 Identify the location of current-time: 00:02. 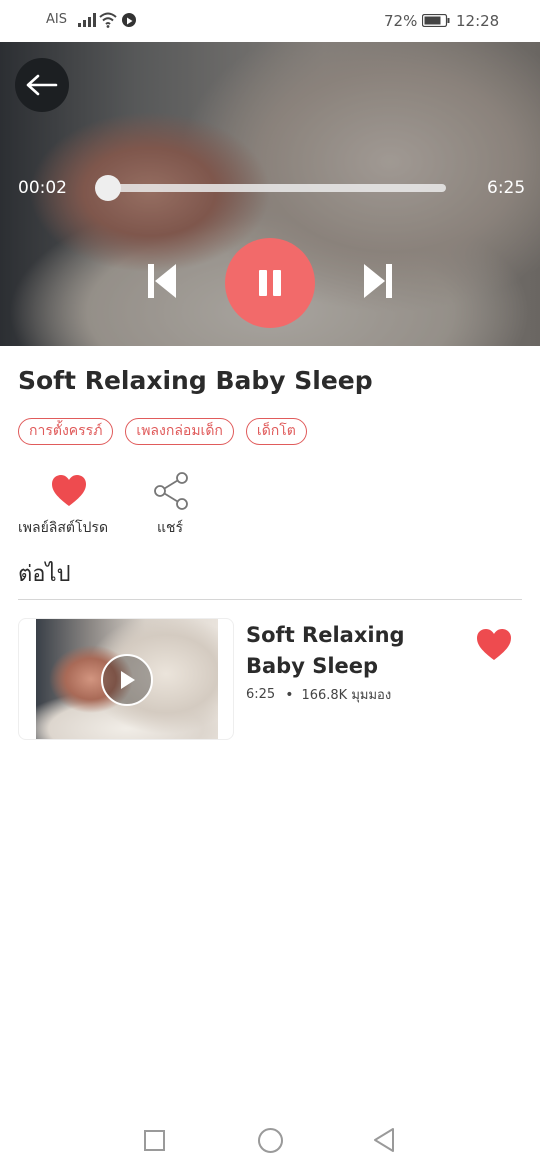
(42, 188).